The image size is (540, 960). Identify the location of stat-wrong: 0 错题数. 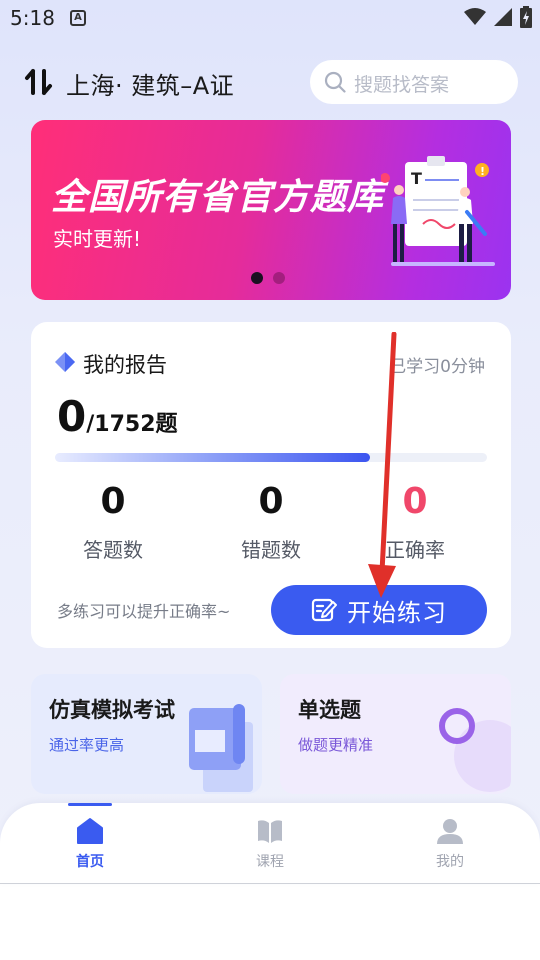
(271, 521).